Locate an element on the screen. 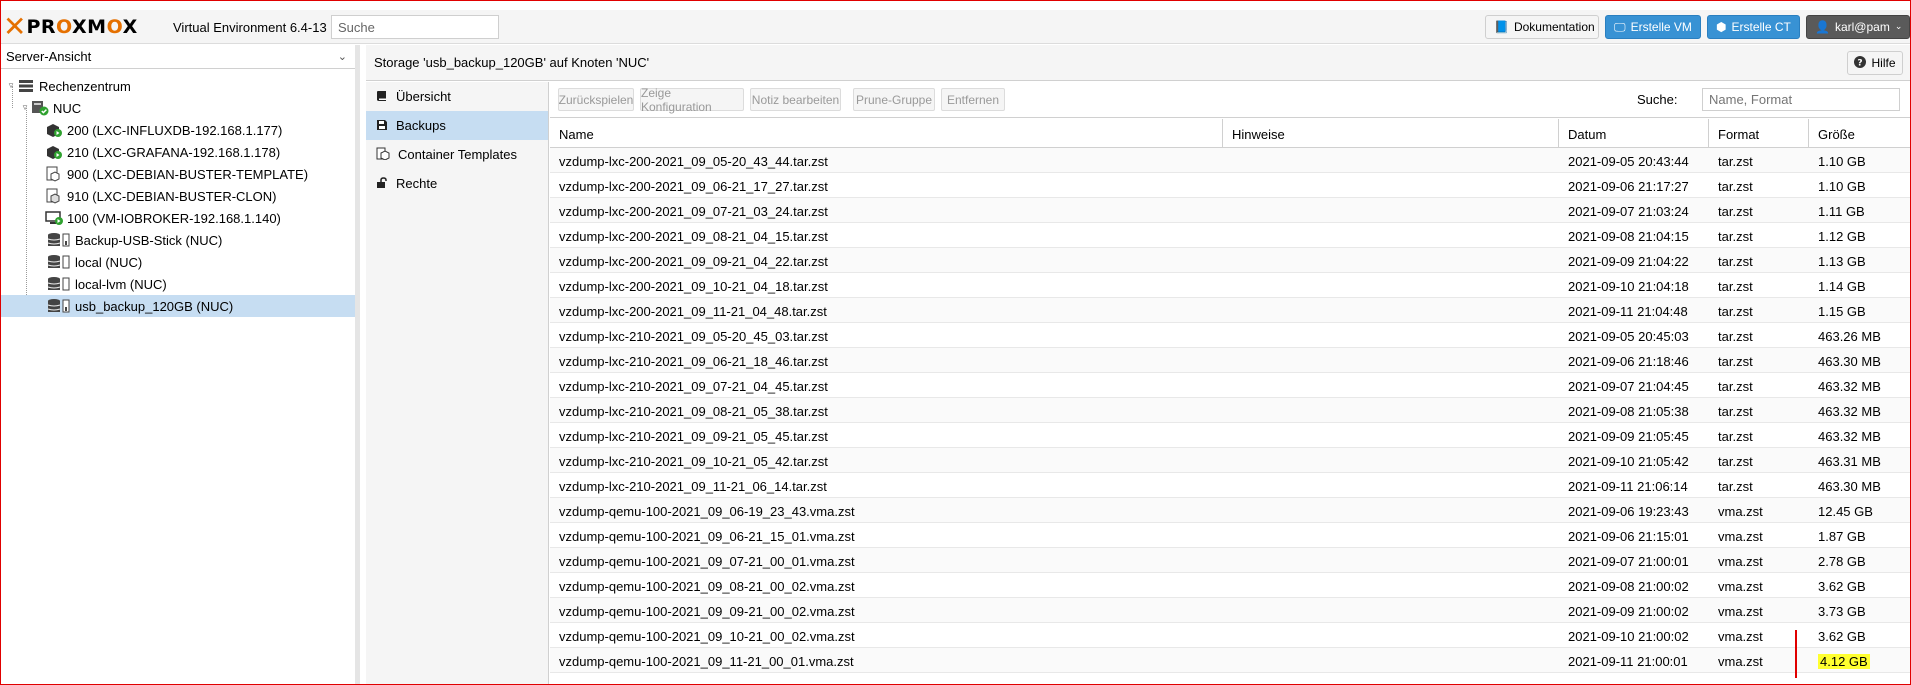  container-stopped-icon is located at coordinates (54, 196).